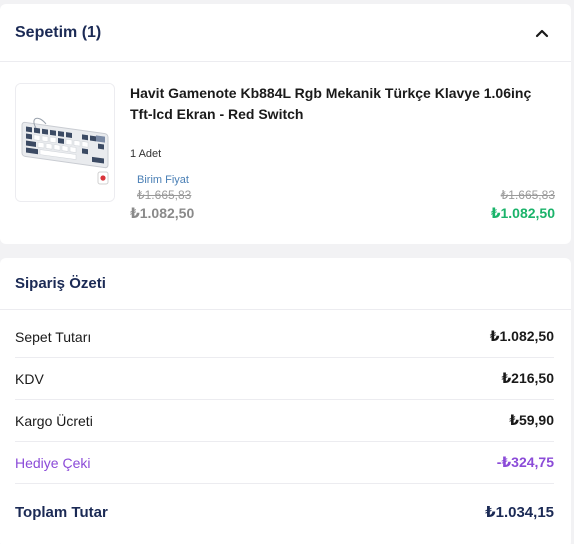  Describe the element at coordinates (53, 336) in the screenshot. I see `summary-row-label: Sepet Tutarı` at that location.